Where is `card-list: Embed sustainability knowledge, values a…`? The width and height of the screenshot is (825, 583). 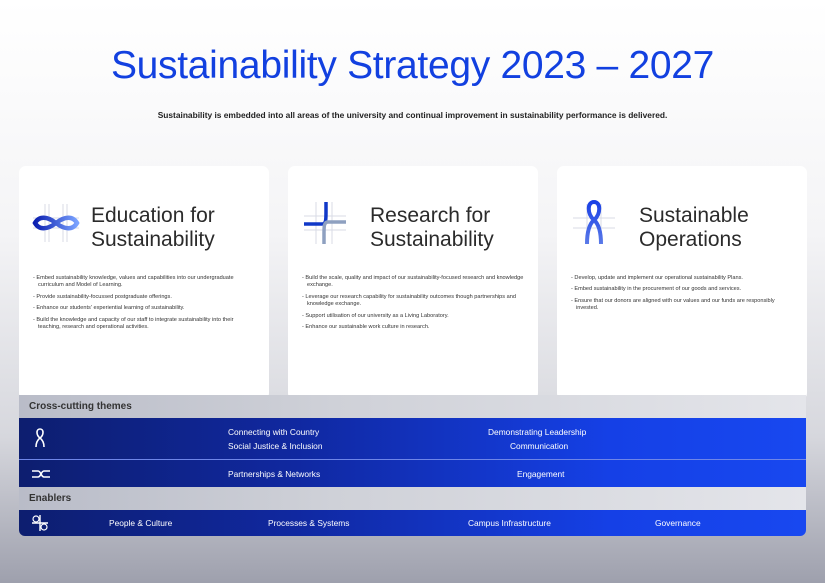
card-list: Embed sustainability knowledge, values a… is located at coordinates (144, 305).